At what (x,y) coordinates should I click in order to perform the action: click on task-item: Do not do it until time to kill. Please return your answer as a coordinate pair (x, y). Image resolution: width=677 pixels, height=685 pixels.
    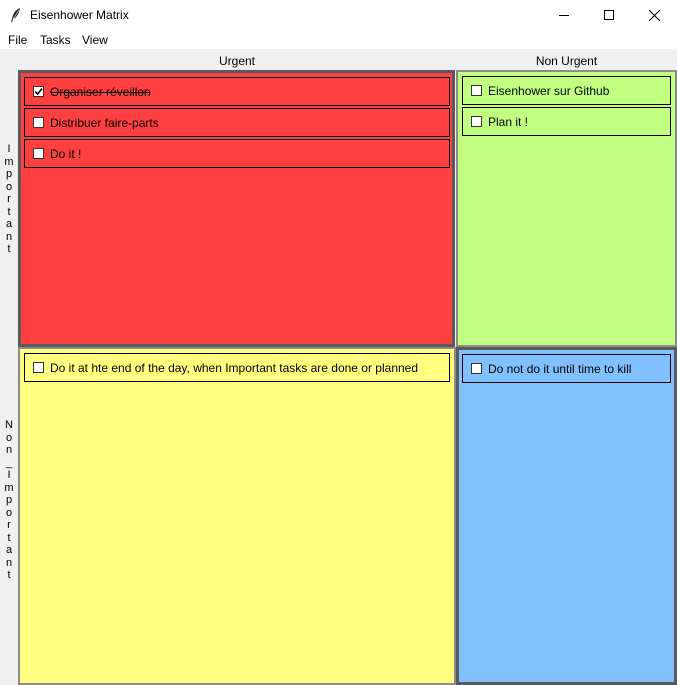
    Looking at the image, I should click on (566, 368).